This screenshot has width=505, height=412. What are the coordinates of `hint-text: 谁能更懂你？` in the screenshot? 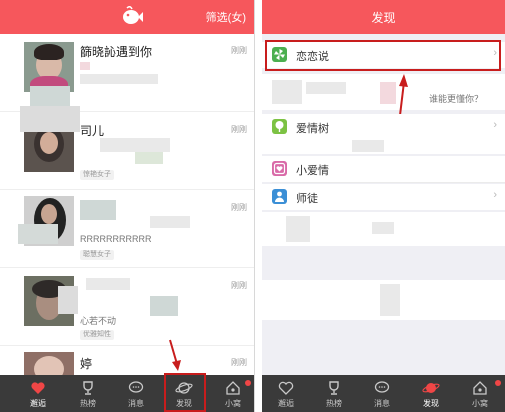 It's located at (455, 99).